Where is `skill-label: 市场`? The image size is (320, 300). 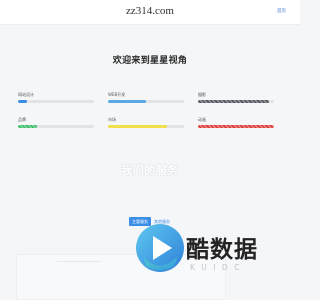 skill-label: 市场 is located at coordinates (112, 119).